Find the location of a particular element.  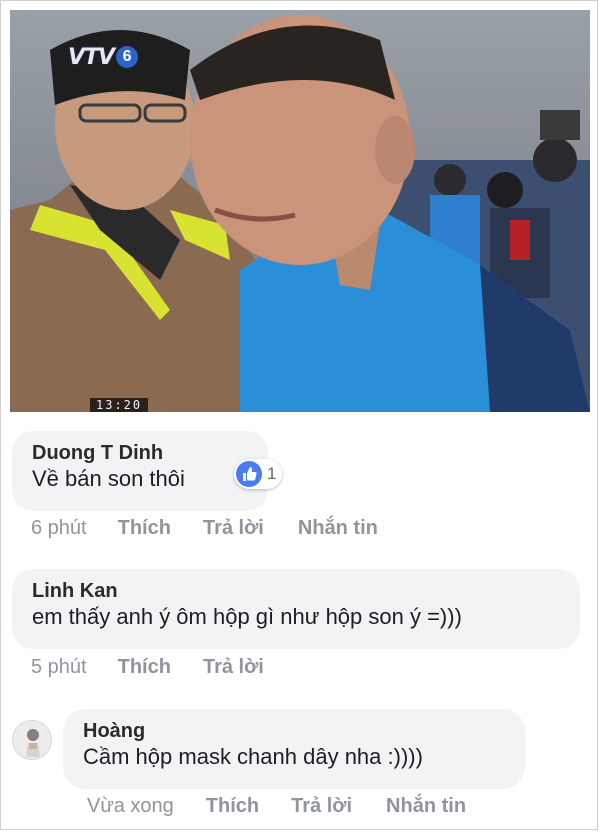

comment-text: Về bán son thôi is located at coordinates (108, 478).